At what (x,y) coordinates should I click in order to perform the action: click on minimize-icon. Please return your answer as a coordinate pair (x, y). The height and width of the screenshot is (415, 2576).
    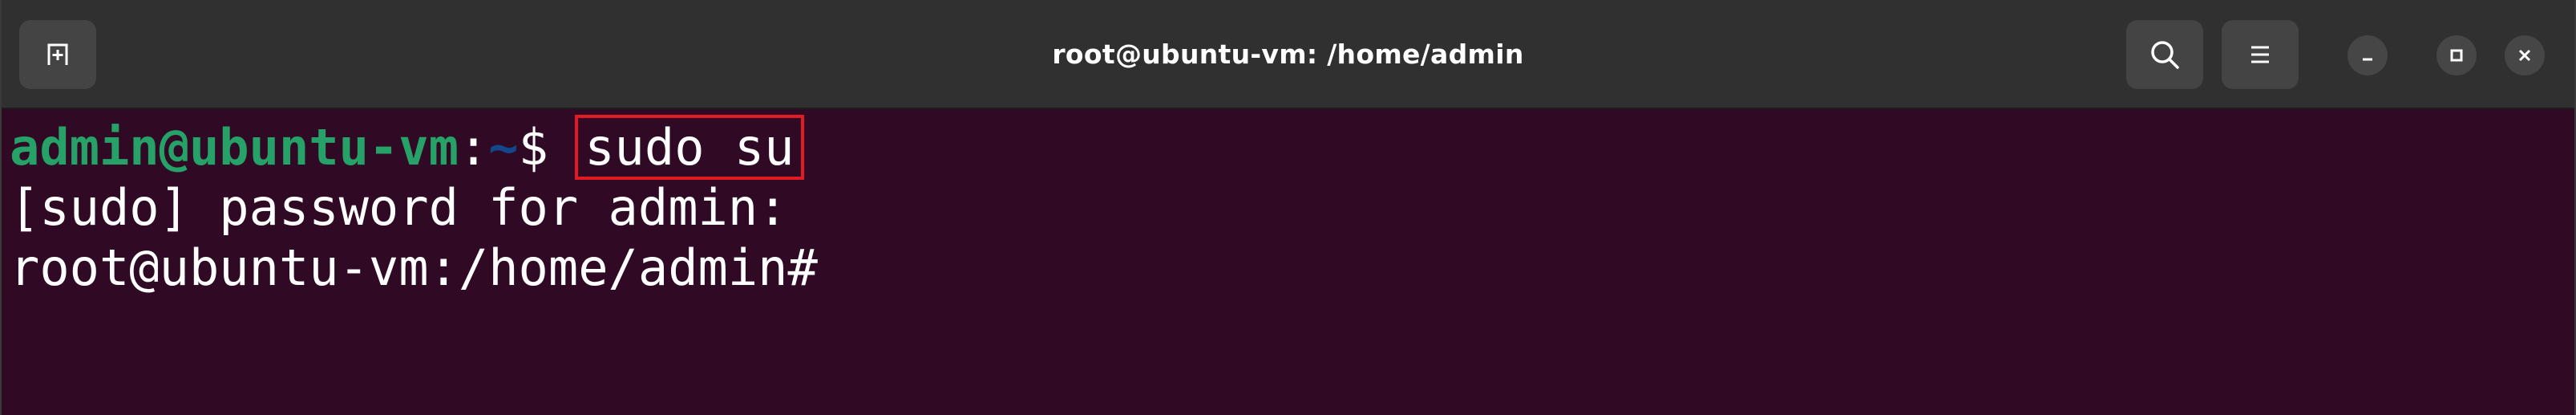
    Looking at the image, I should click on (2367, 60).